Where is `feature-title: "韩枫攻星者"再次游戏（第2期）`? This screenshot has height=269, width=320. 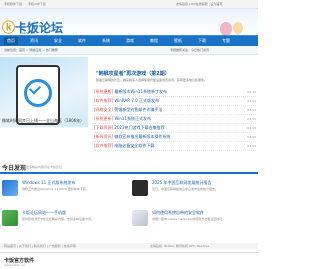
feature-title: "韩枫攻星者"再次游戏（第2期） is located at coordinates (133, 73).